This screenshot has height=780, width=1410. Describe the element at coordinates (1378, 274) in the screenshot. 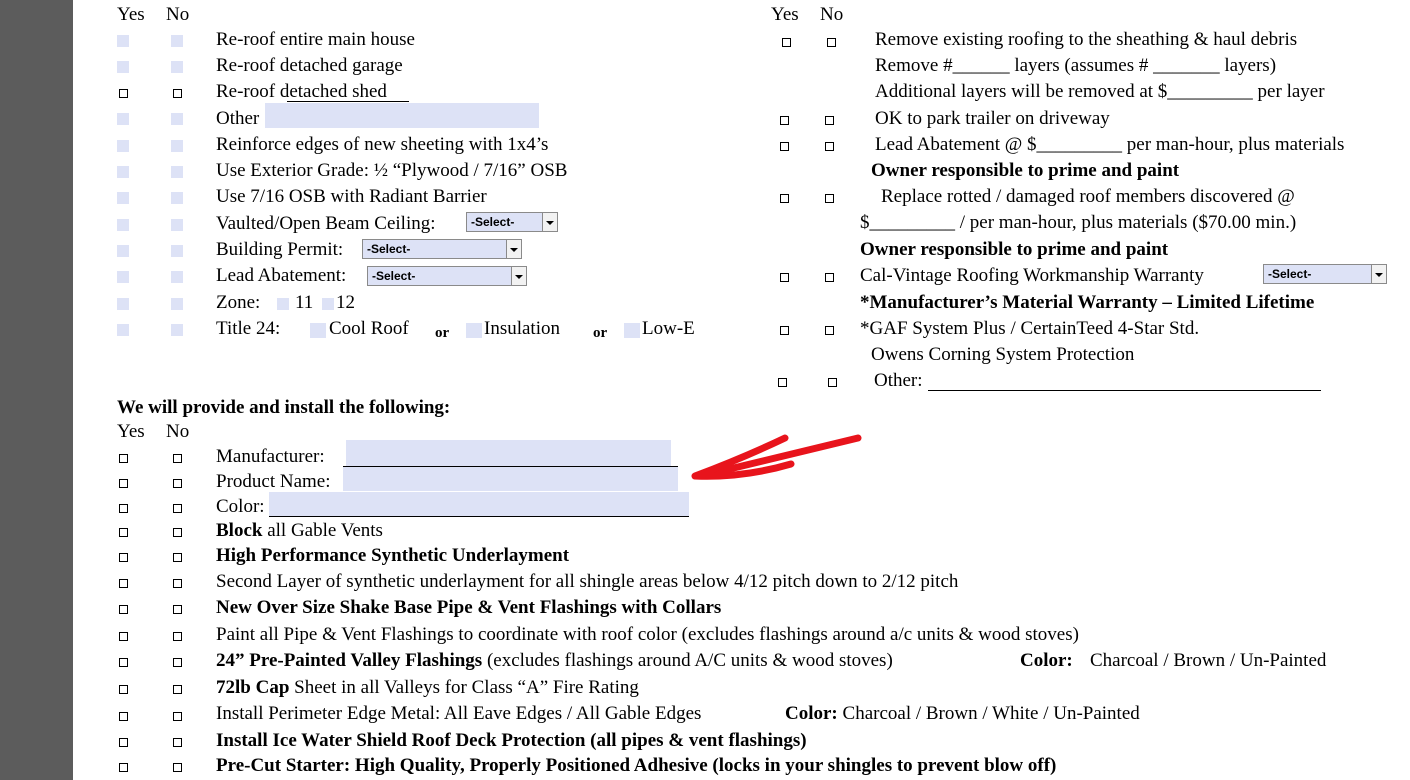

I see `chevron-down-icon` at that location.